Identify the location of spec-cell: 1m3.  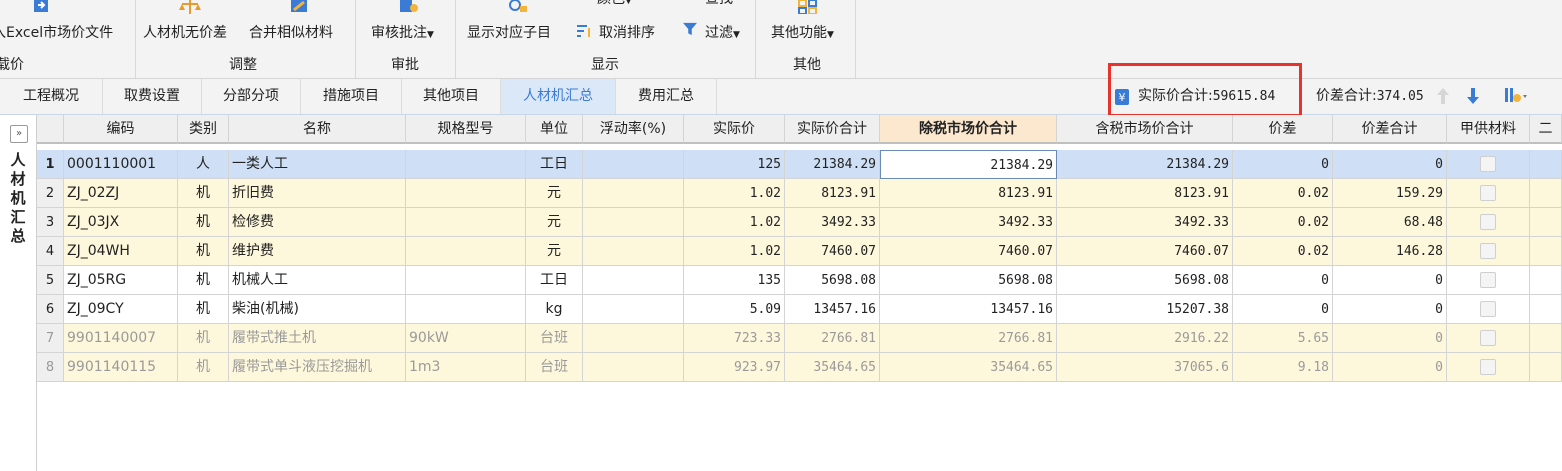
(466, 367).